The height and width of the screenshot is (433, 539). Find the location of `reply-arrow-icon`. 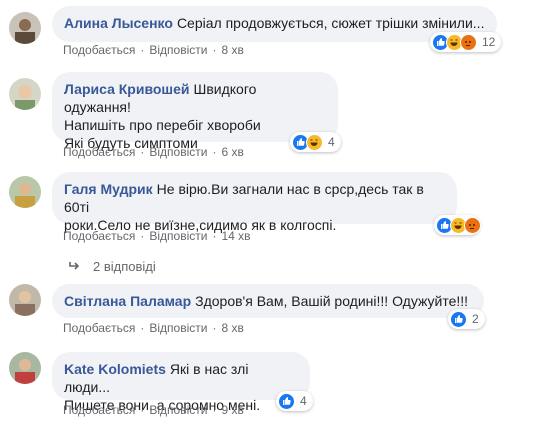

reply-arrow-icon is located at coordinates (75, 266).